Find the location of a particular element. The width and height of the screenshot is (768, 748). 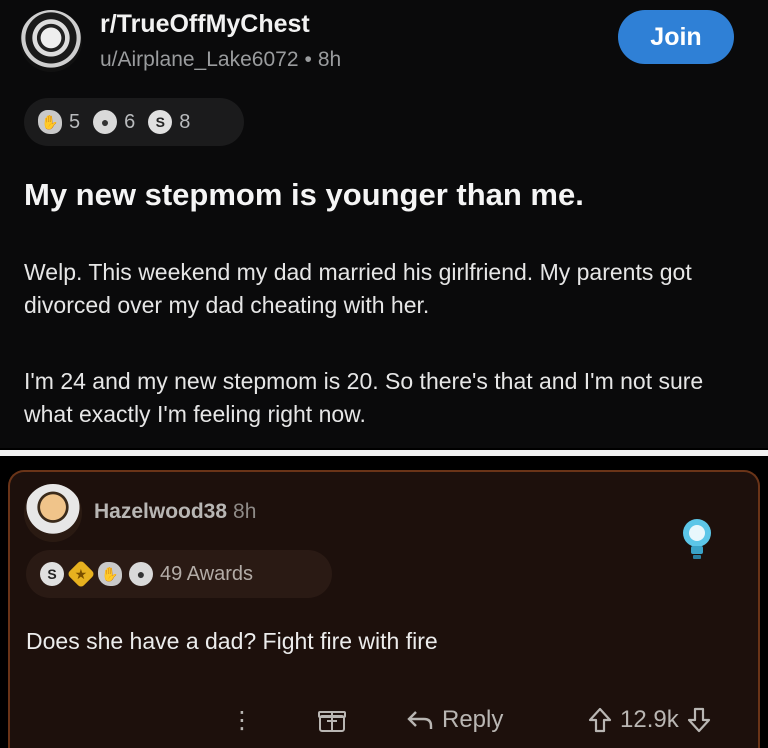

post-awards: ✋ 5 ● 6 S 8 is located at coordinates (134, 122).